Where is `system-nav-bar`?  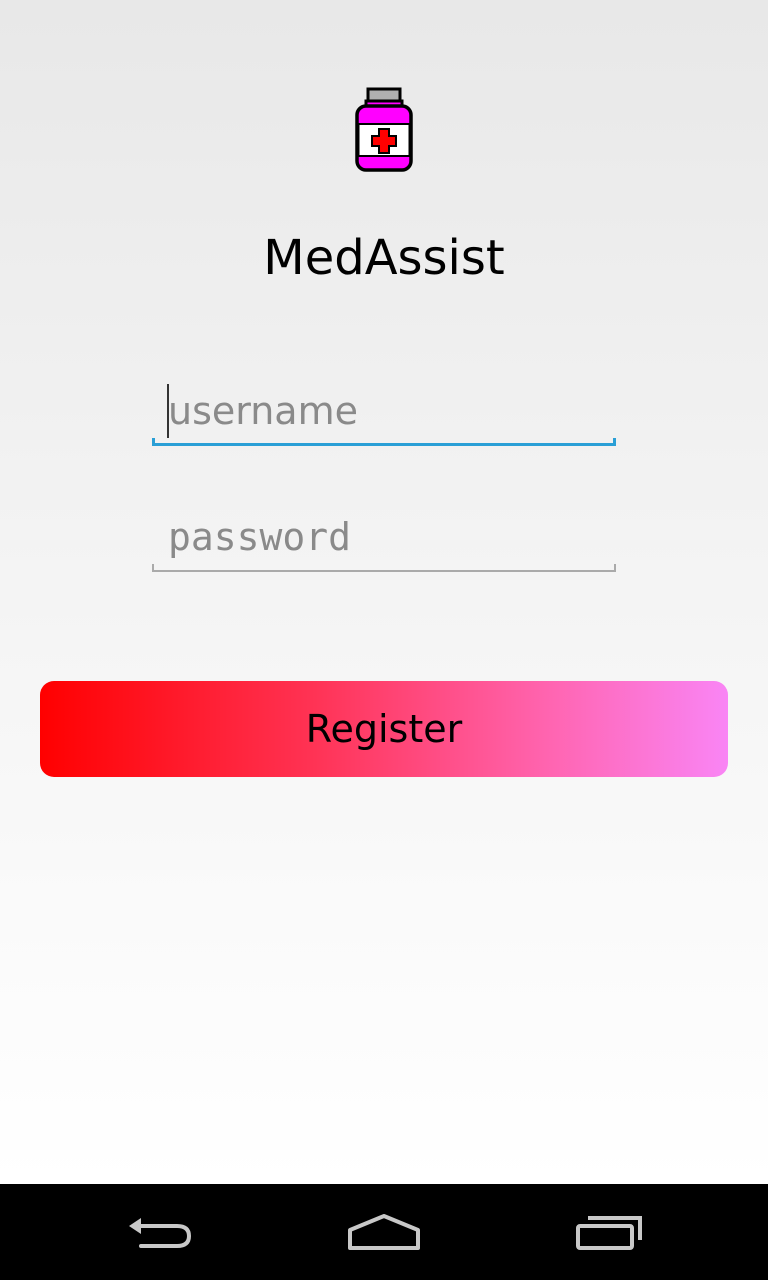
system-nav-bar is located at coordinates (384, 1232).